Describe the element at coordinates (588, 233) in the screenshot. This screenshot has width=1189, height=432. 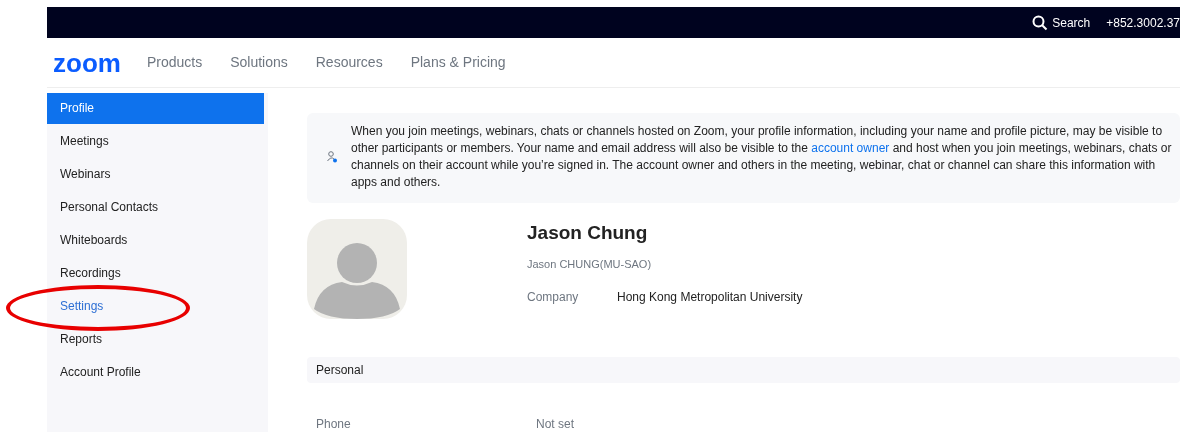
I see `user-name: Jason Chung` at that location.